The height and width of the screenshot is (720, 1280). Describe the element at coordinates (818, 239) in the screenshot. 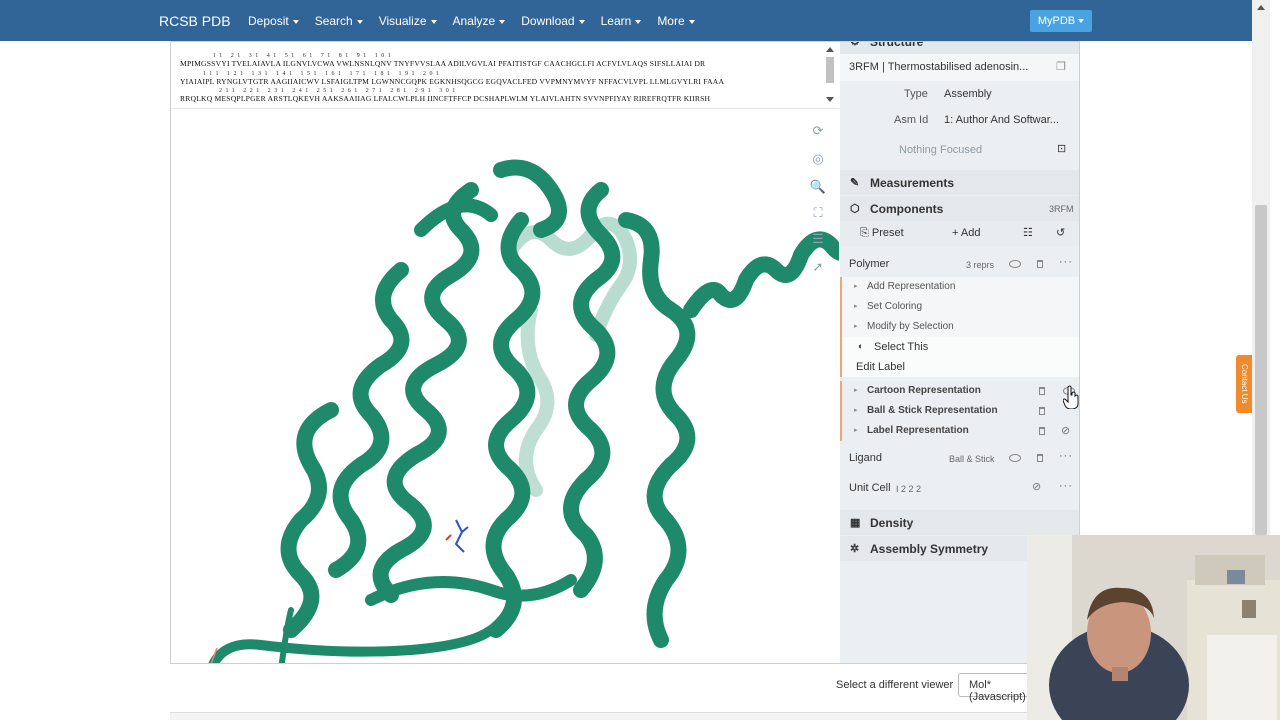

I see `settings-icon: ☰` at that location.